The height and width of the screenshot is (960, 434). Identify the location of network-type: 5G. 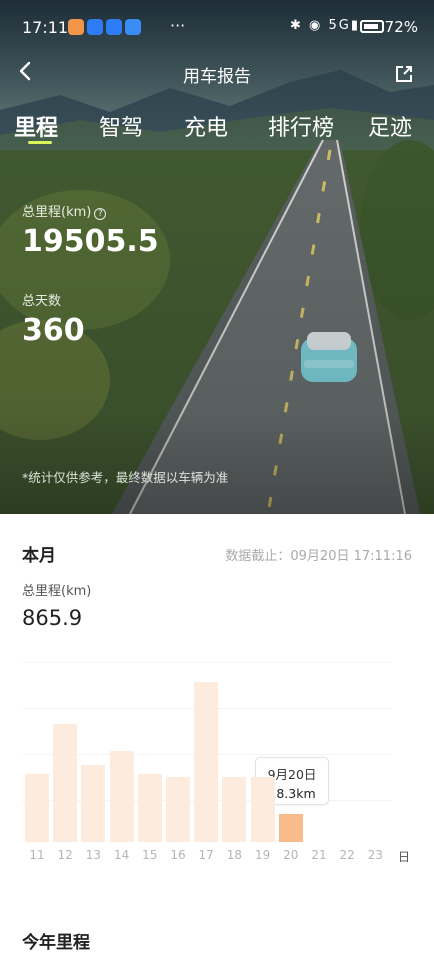
(339, 25).